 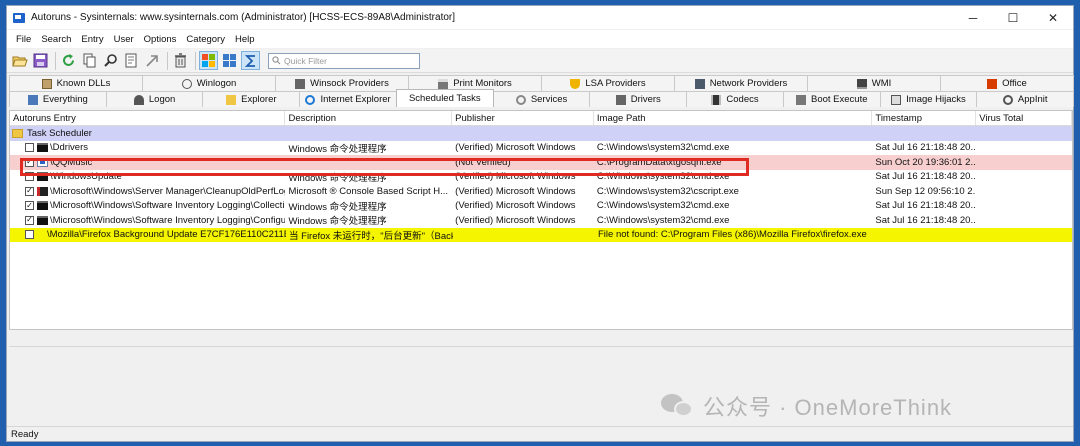 I want to click on tab-appinit: AppInit, so click(x=1025, y=99).